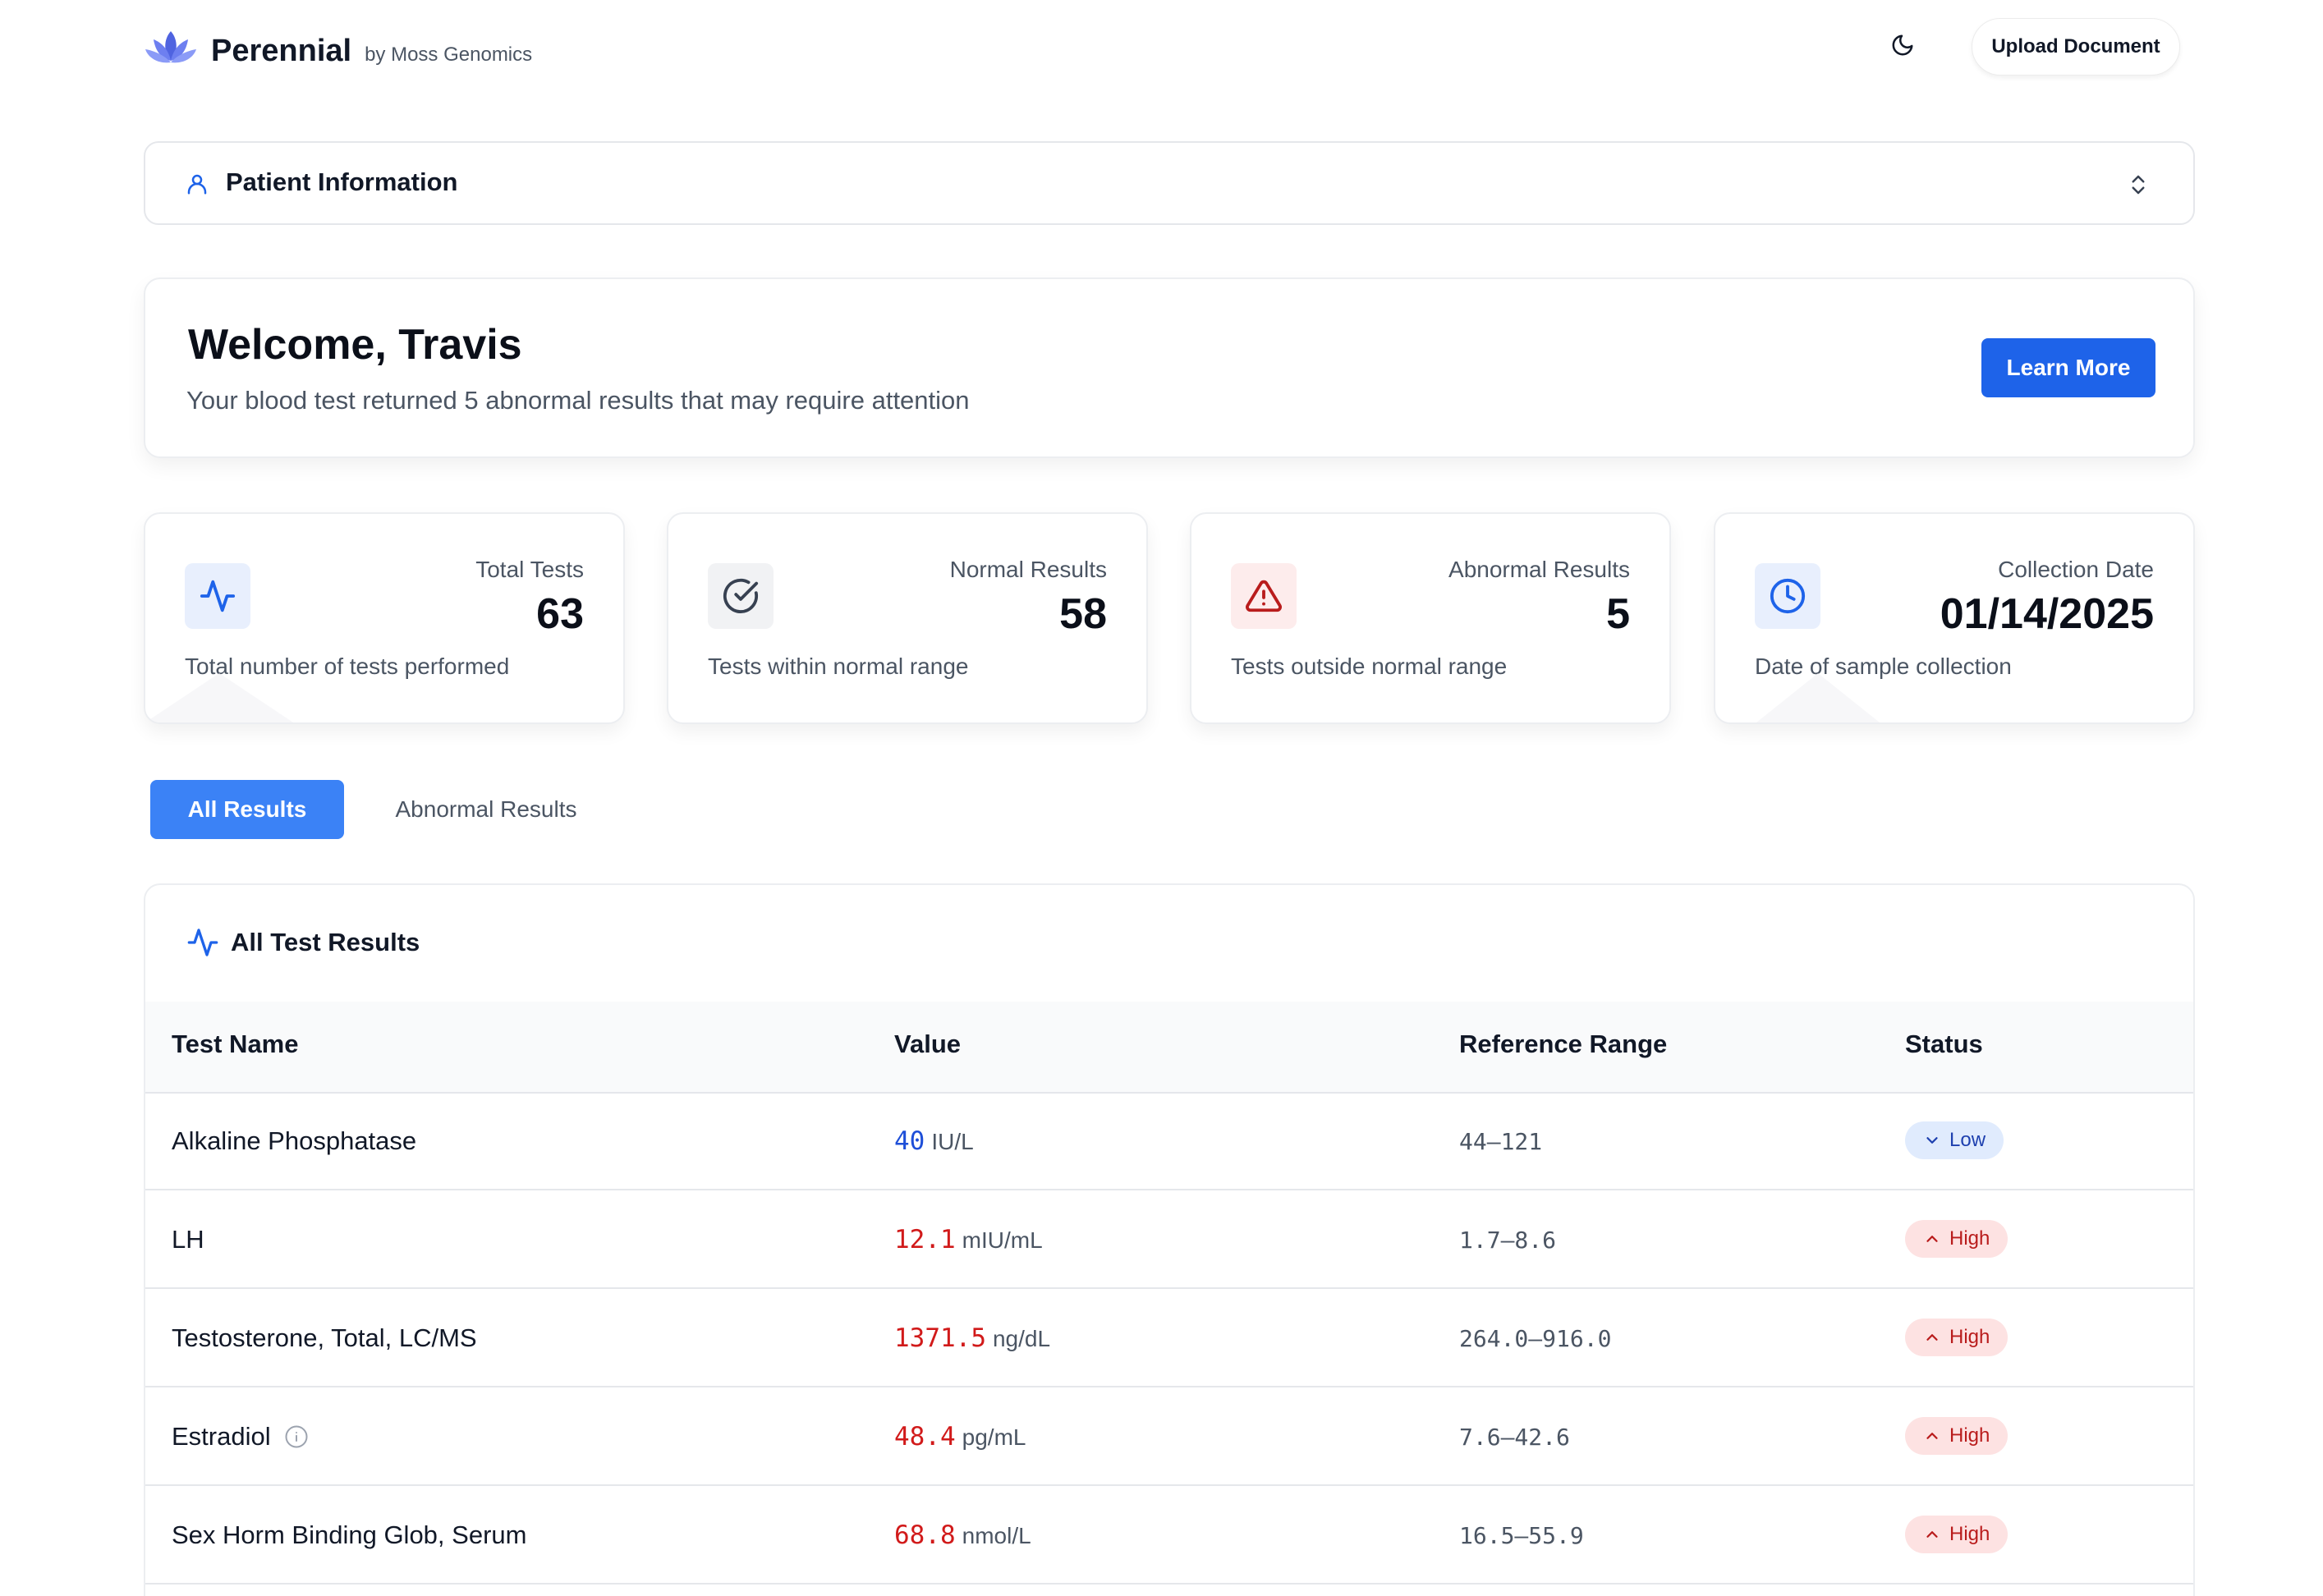 The width and height of the screenshot is (2323, 1596). I want to click on tab-all-results: All Results, so click(247, 809).